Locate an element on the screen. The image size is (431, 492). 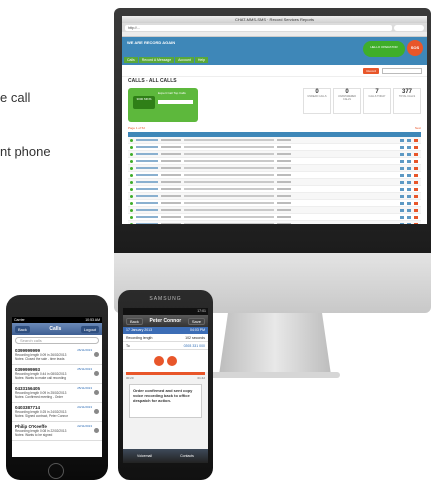
status-time: 10:53 AM is located at coordinates (92, 320).